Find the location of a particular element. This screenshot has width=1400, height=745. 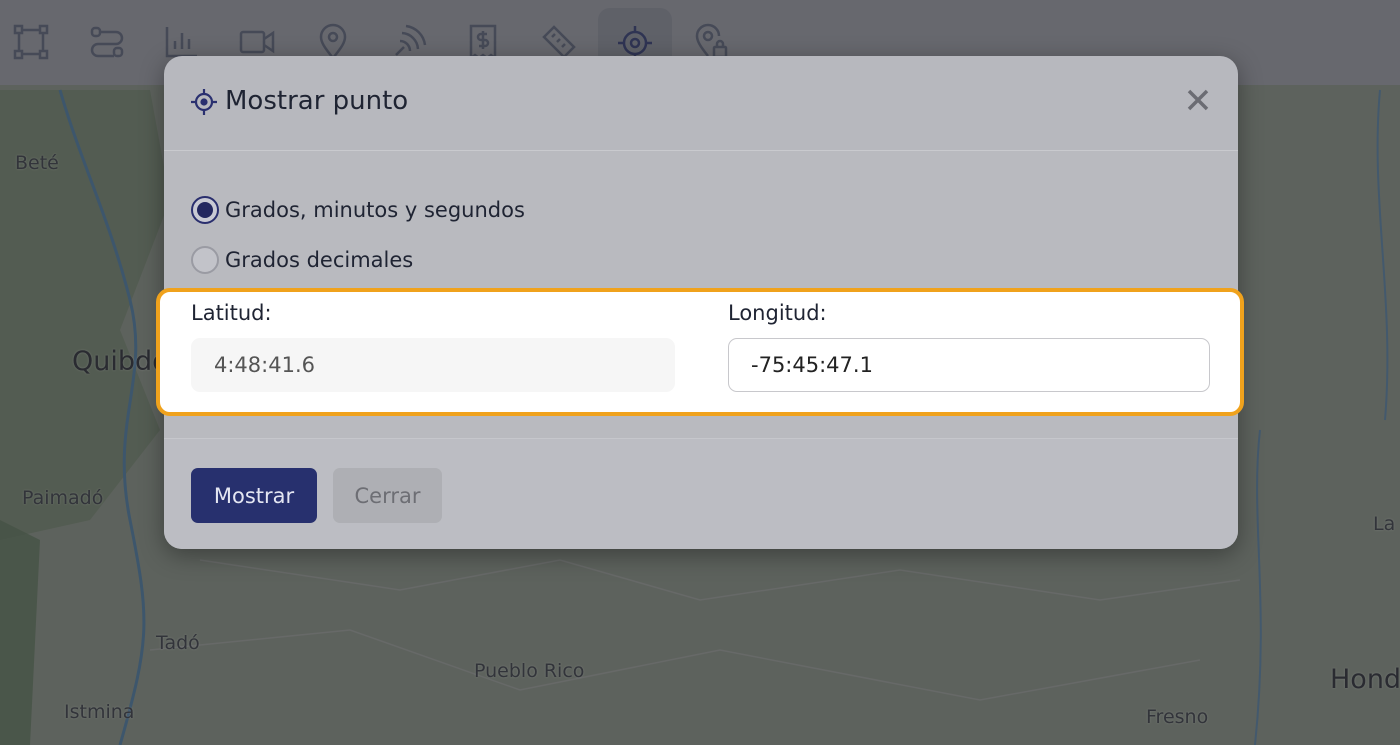

option-decimal: Grados decimales is located at coordinates (302, 260).